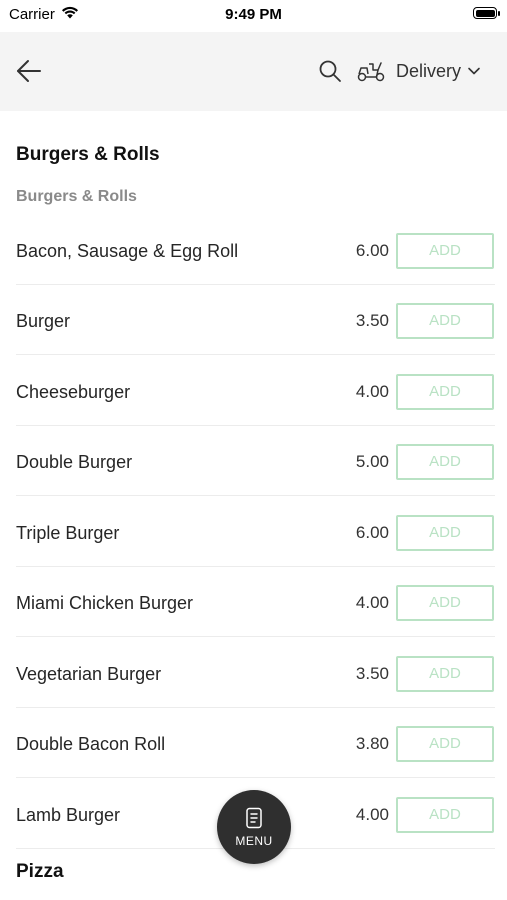  Describe the element at coordinates (372, 743) in the screenshot. I see `item-price: 3.80` at that location.